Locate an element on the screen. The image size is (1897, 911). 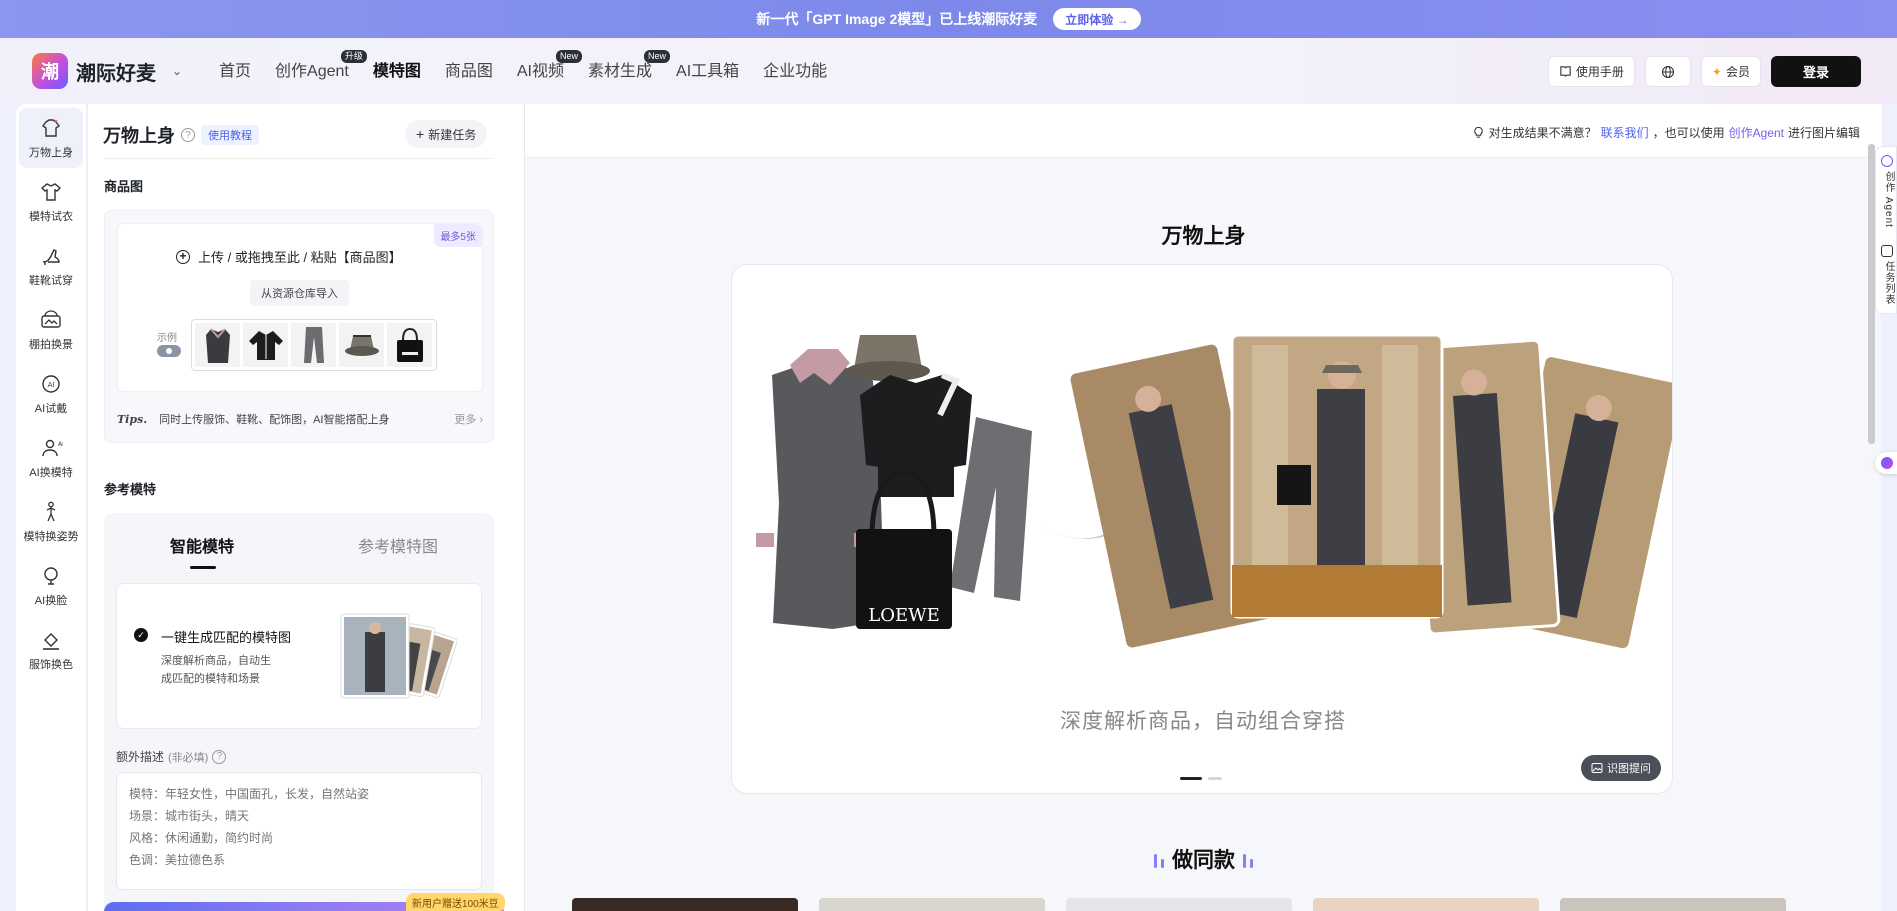
agent-icon is located at coordinates (1887, 161).